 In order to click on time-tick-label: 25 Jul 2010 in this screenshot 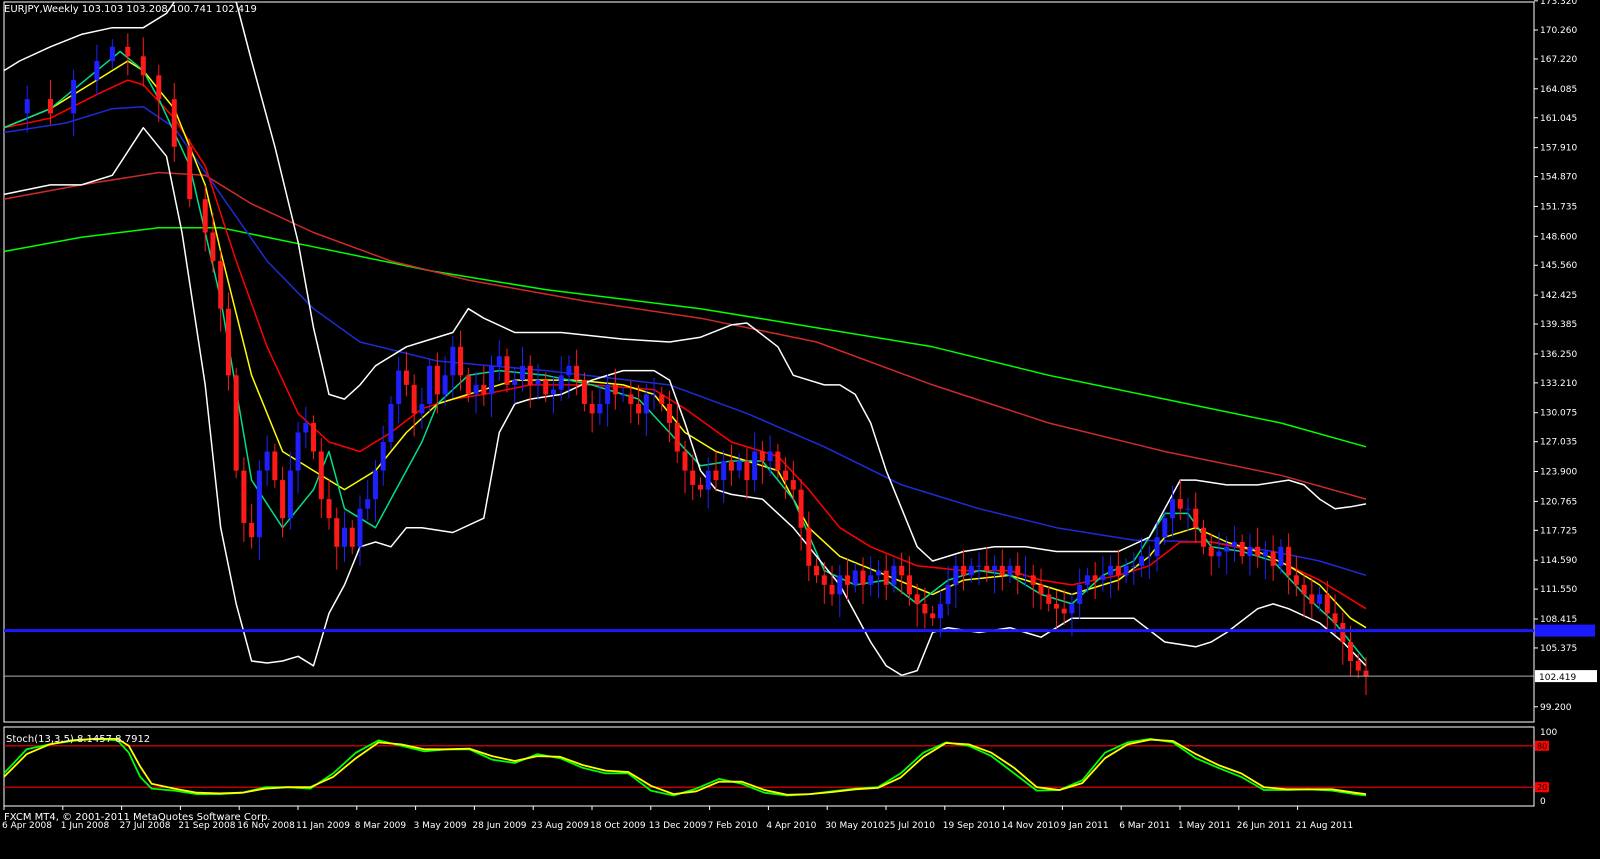, I will do `click(909, 826)`.